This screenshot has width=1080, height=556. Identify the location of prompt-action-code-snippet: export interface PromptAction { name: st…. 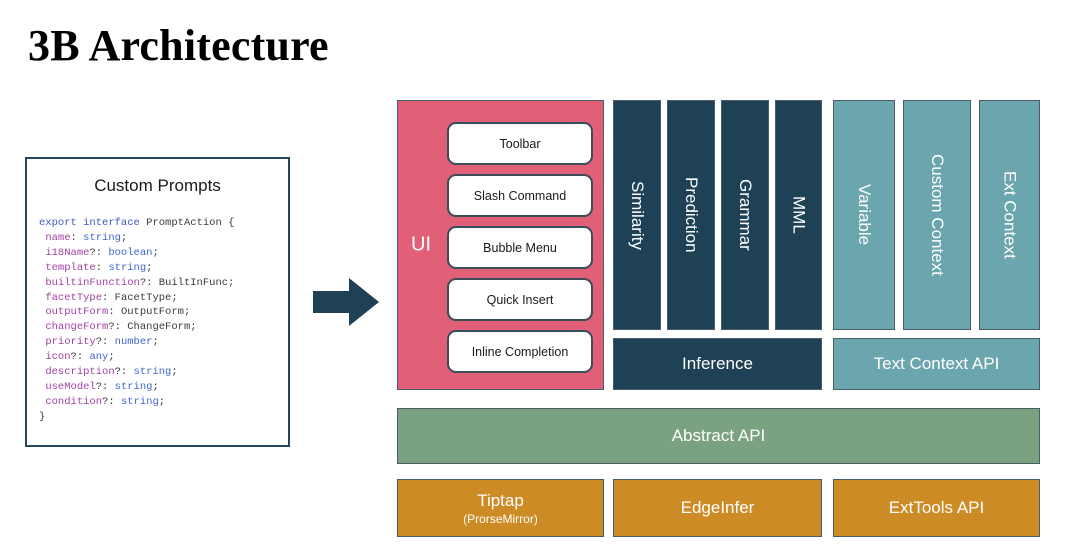
(163, 320).